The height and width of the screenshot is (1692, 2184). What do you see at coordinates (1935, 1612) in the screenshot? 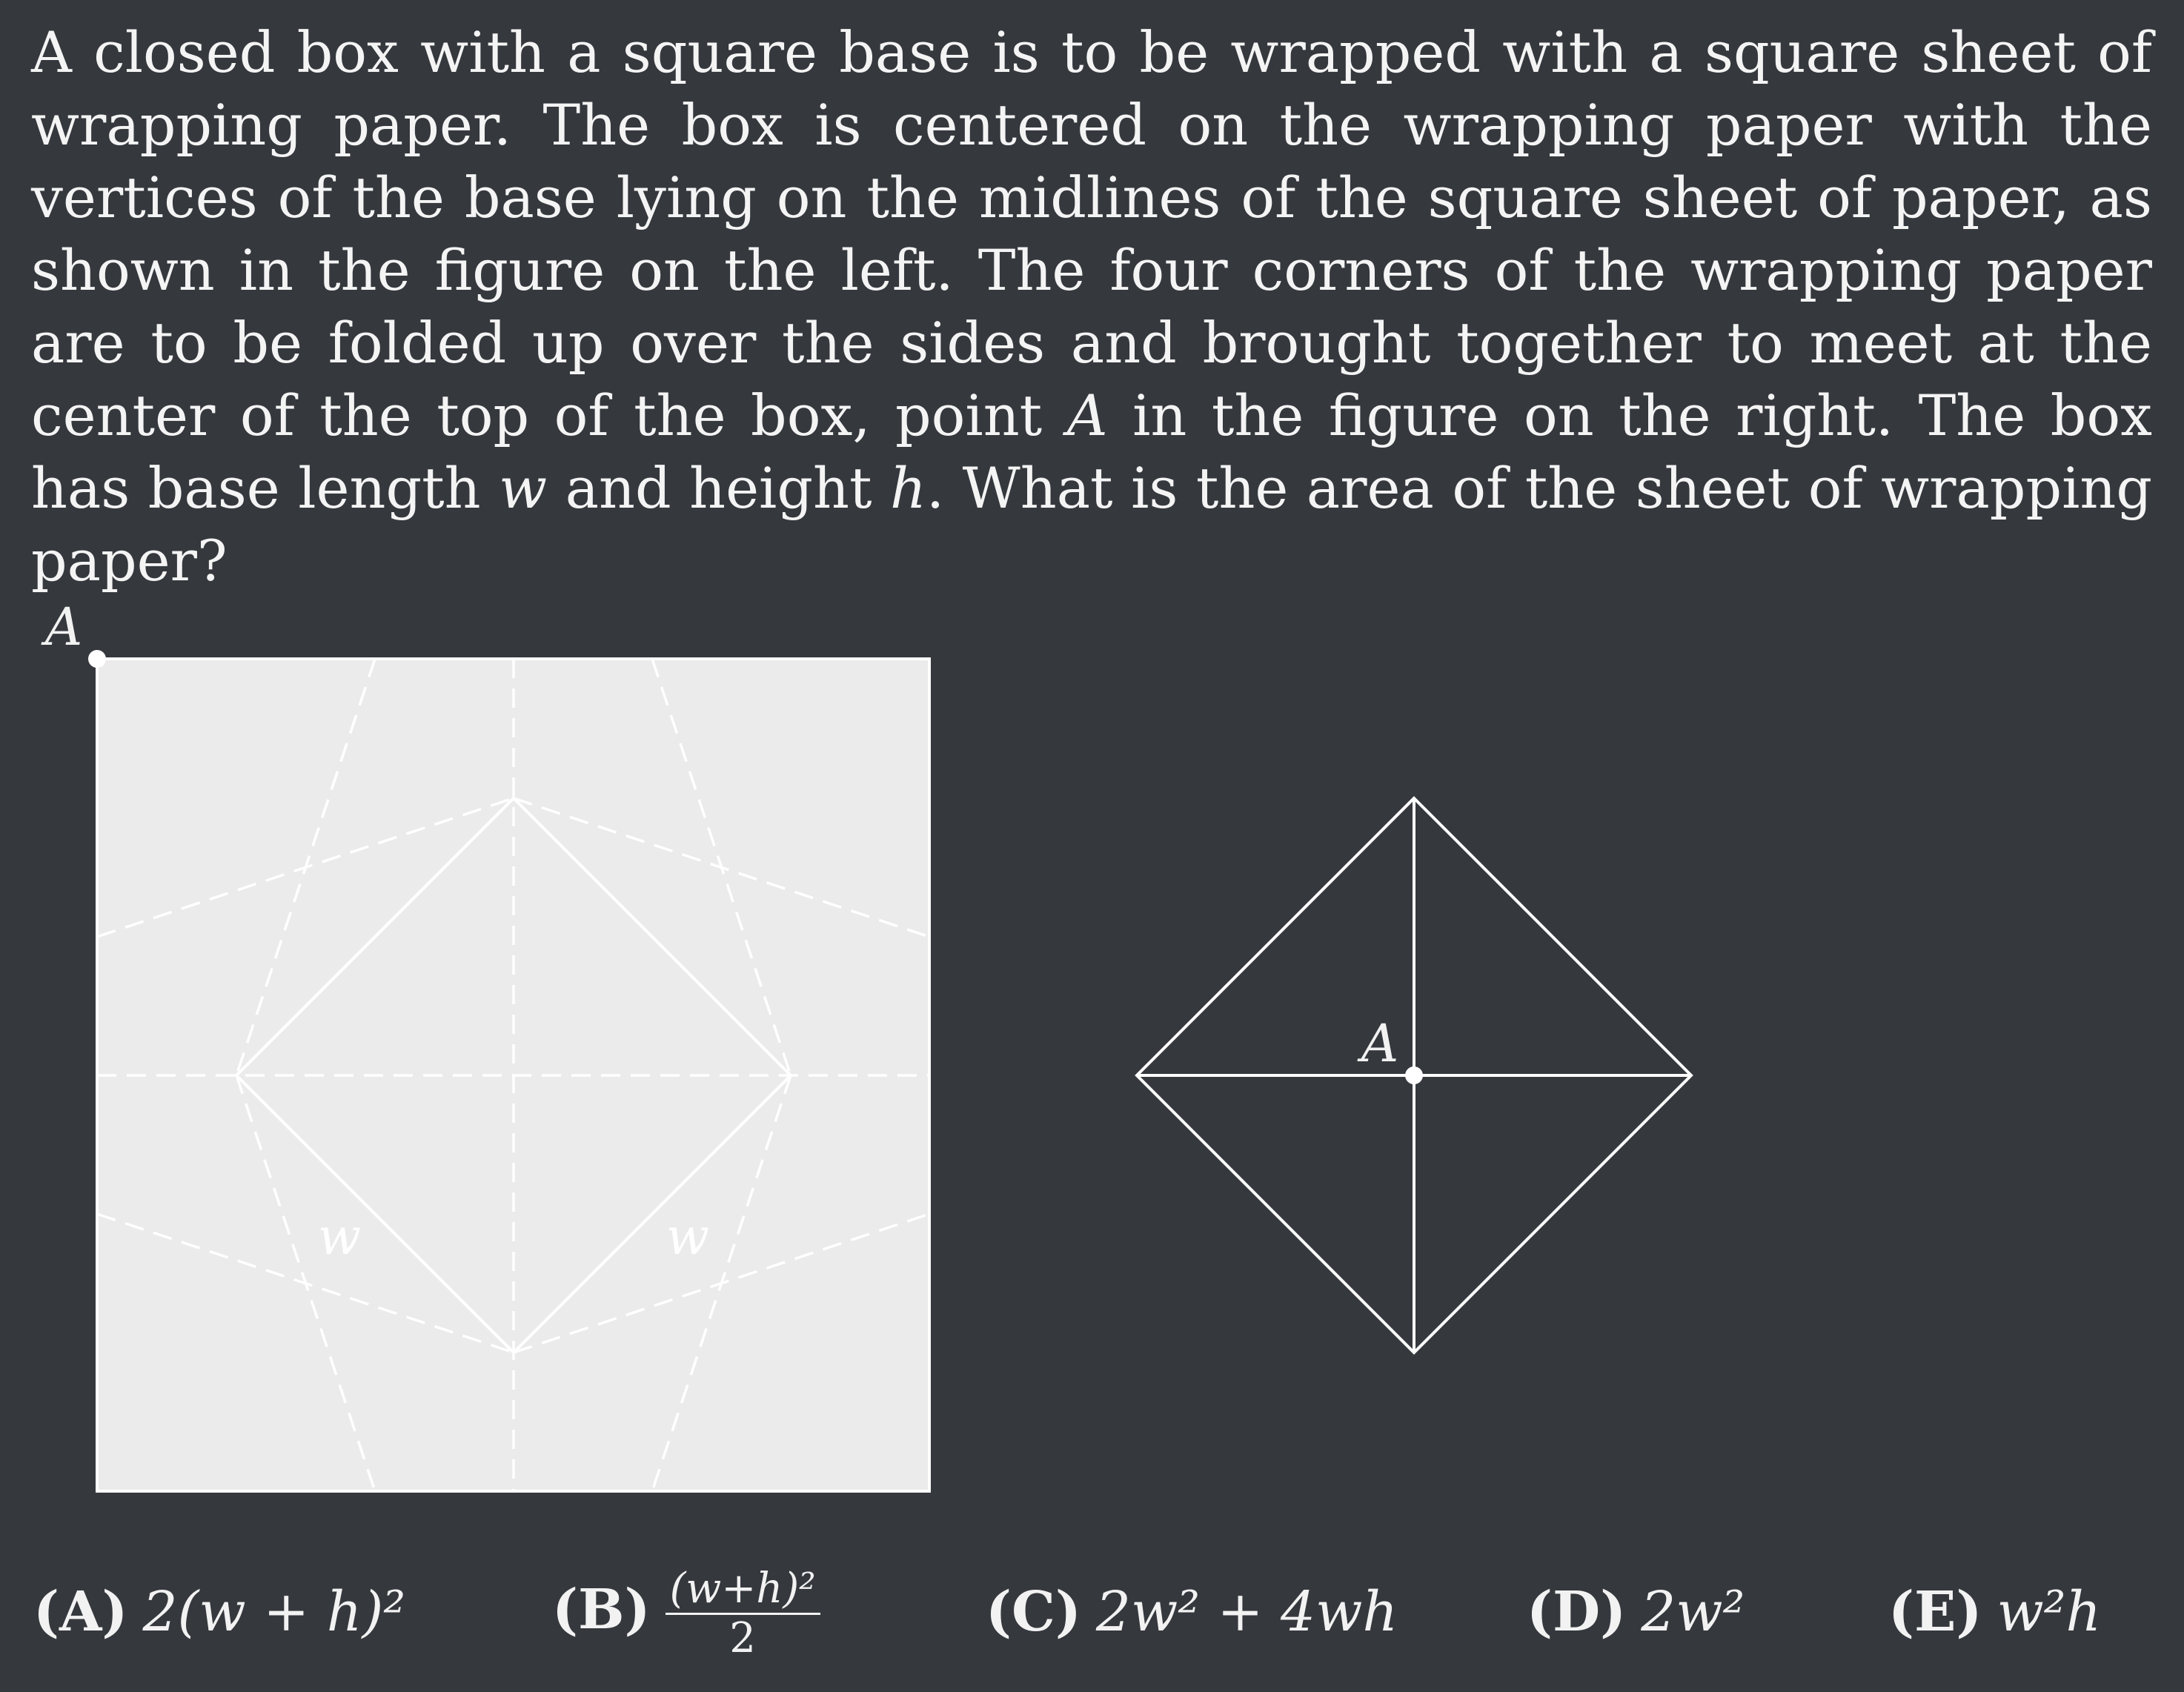
I see `choice-e-label: (E)` at bounding box center [1935, 1612].